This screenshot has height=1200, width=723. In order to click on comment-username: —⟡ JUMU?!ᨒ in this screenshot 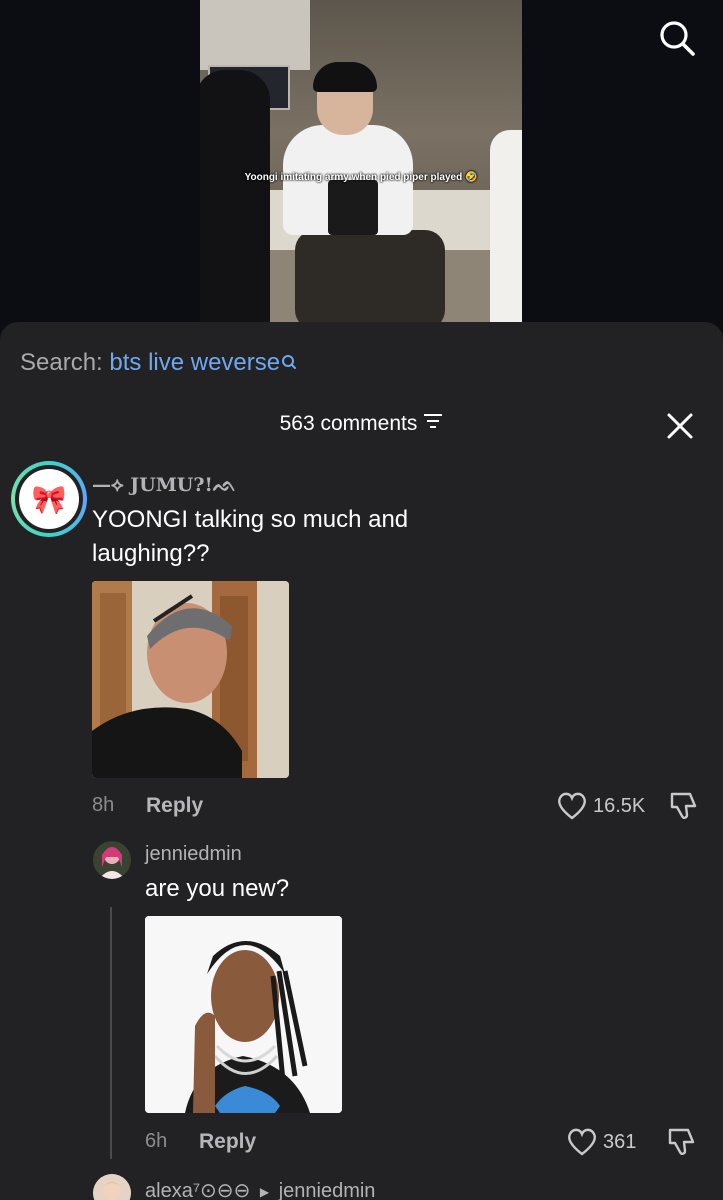, I will do `click(164, 485)`.